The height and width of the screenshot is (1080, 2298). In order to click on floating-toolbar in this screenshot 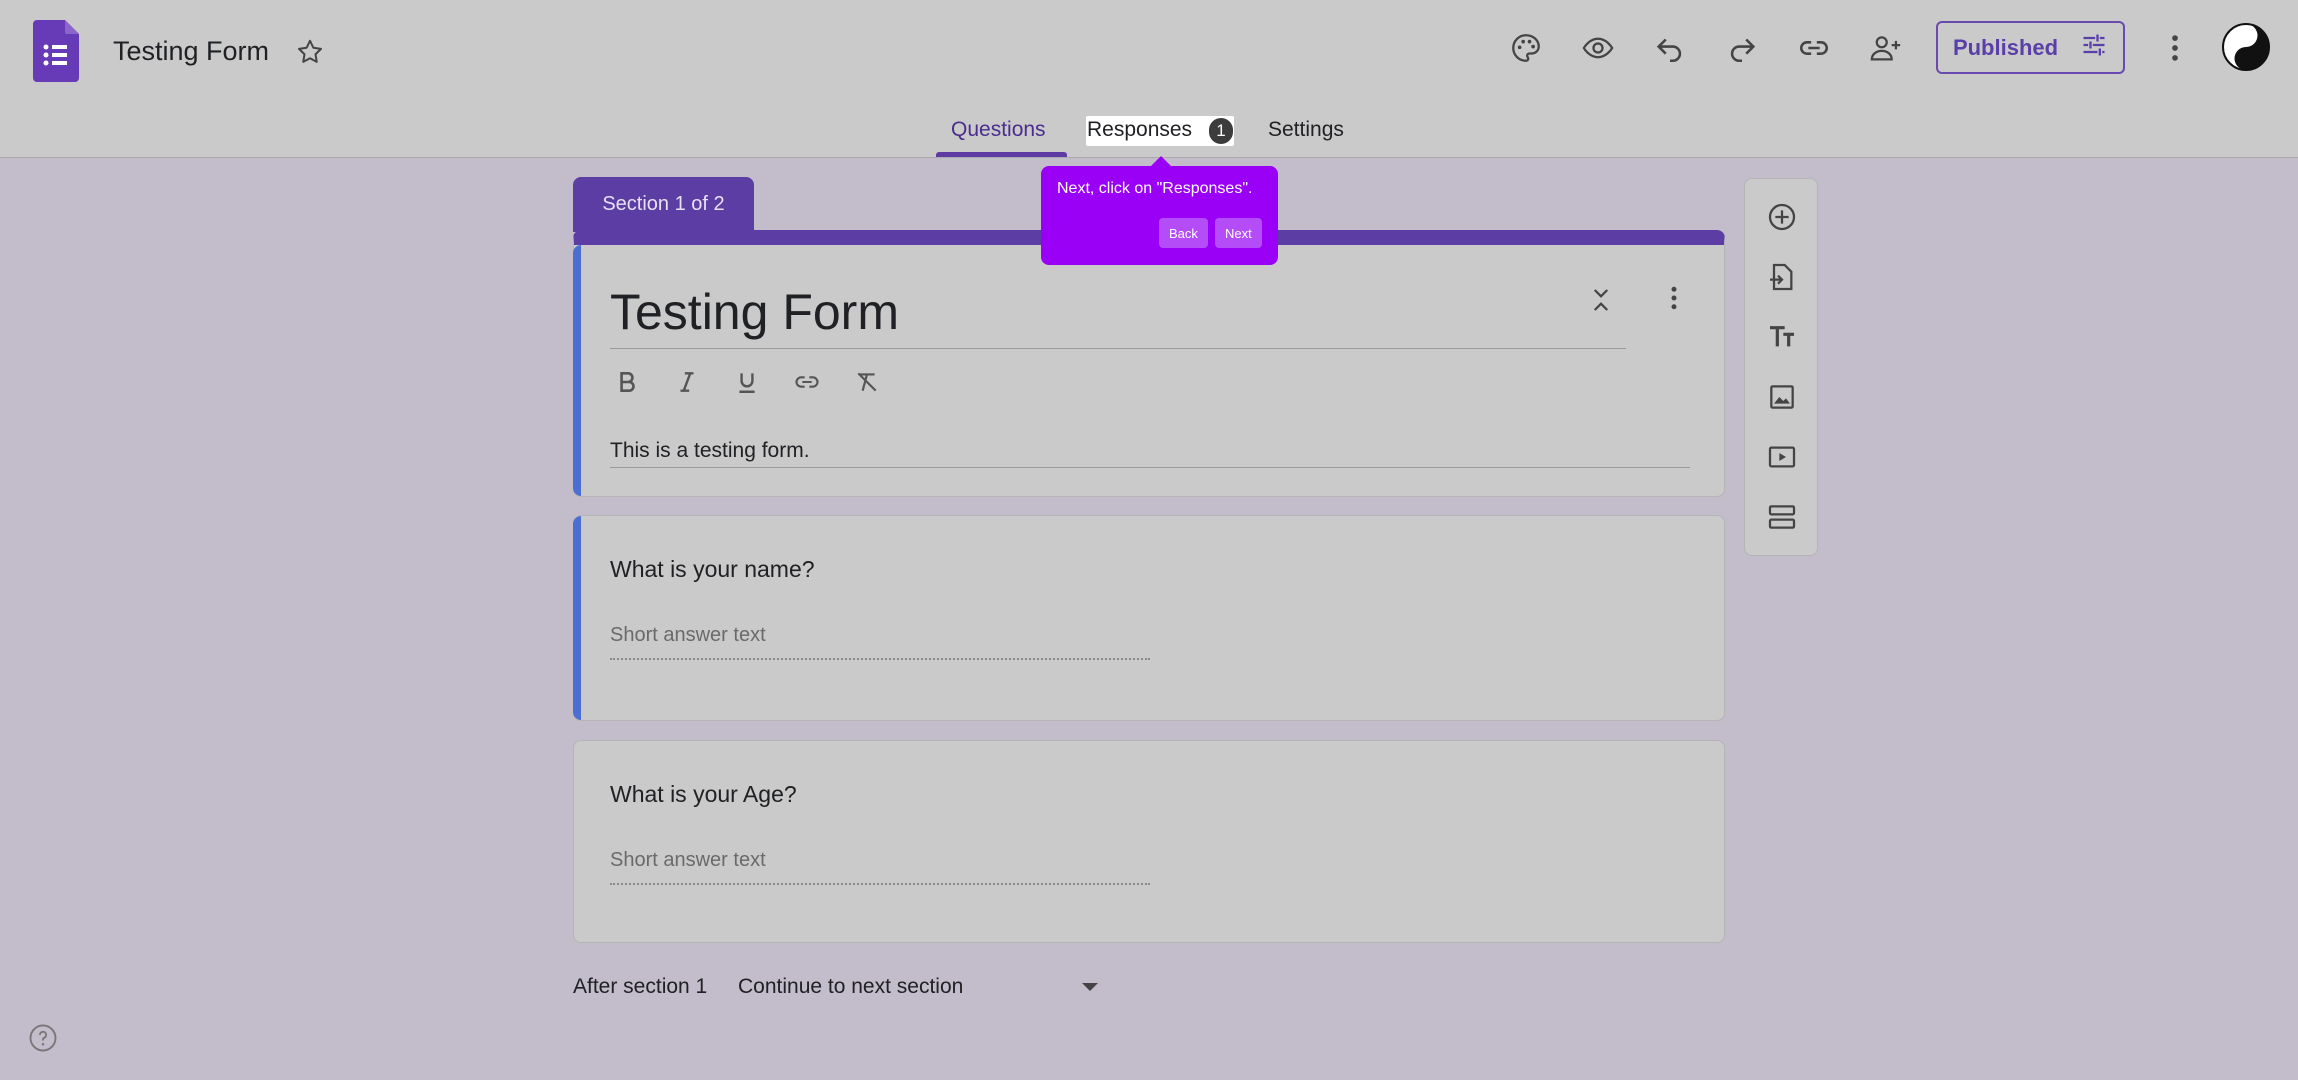, I will do `click(1781, 367)`.